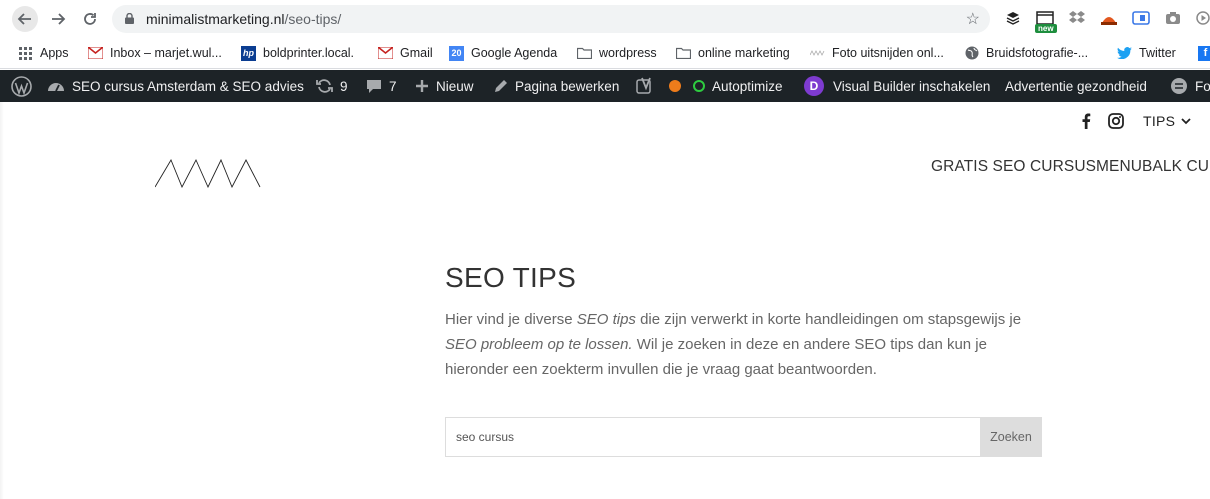 The height and width of the screenshot is (499, 1210). I want to click on bookmark-twitter: Twitter, so click(1146, 53).